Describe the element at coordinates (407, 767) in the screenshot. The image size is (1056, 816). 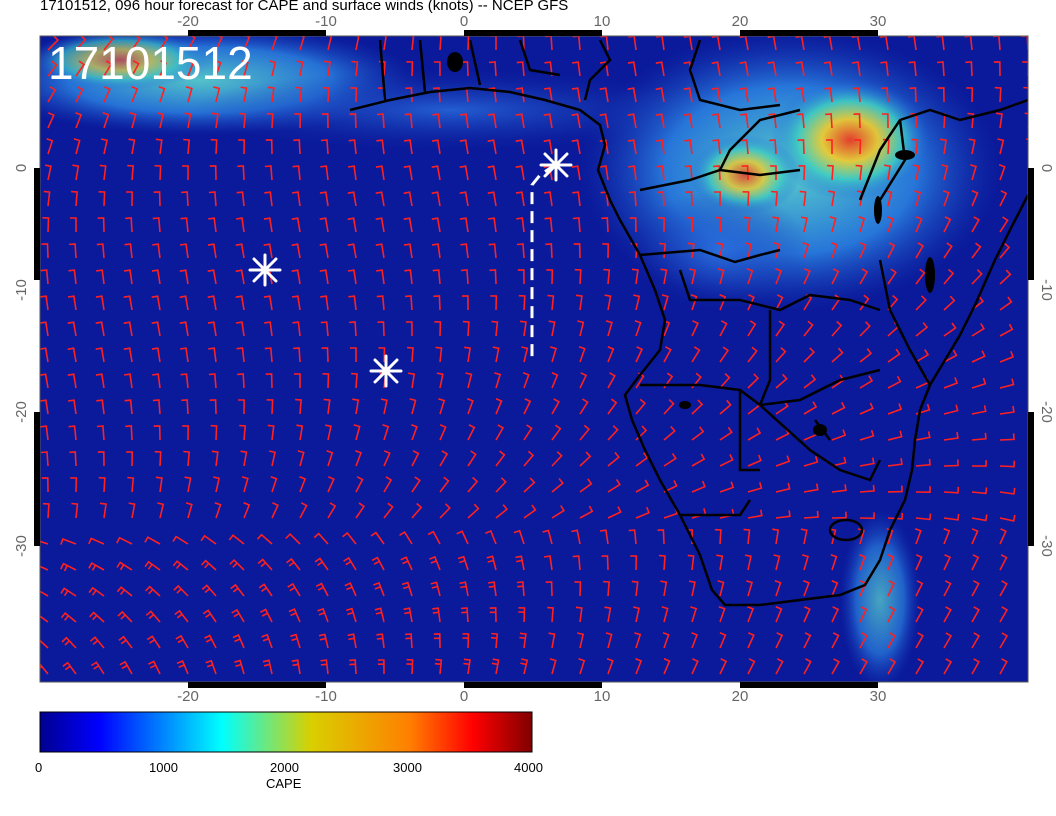
I see `colorbar-tick-label: 3000` at that location.